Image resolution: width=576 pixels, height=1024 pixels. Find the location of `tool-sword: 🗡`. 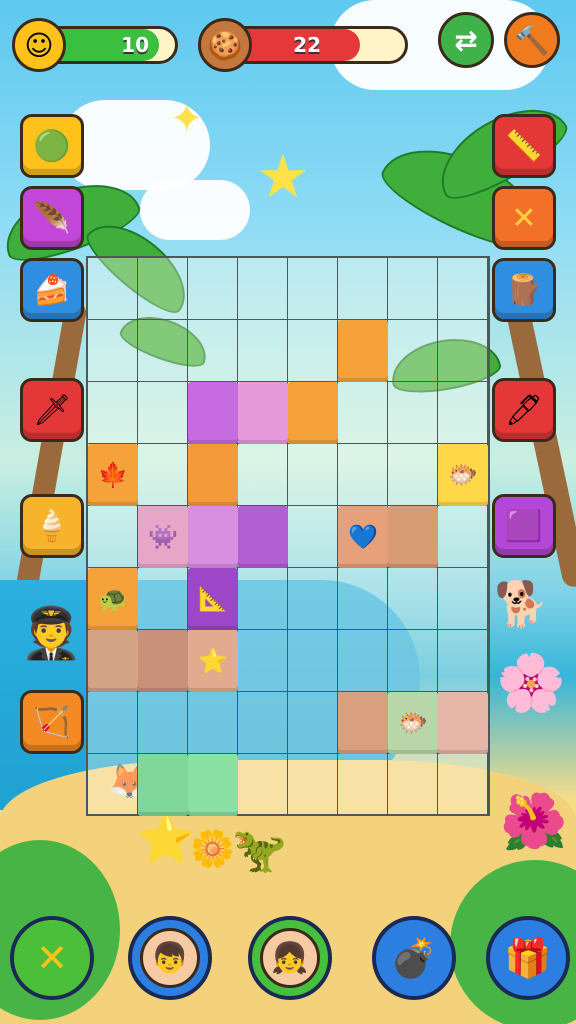

tool-sword: 🗡 is located at coordinates (52, 410).